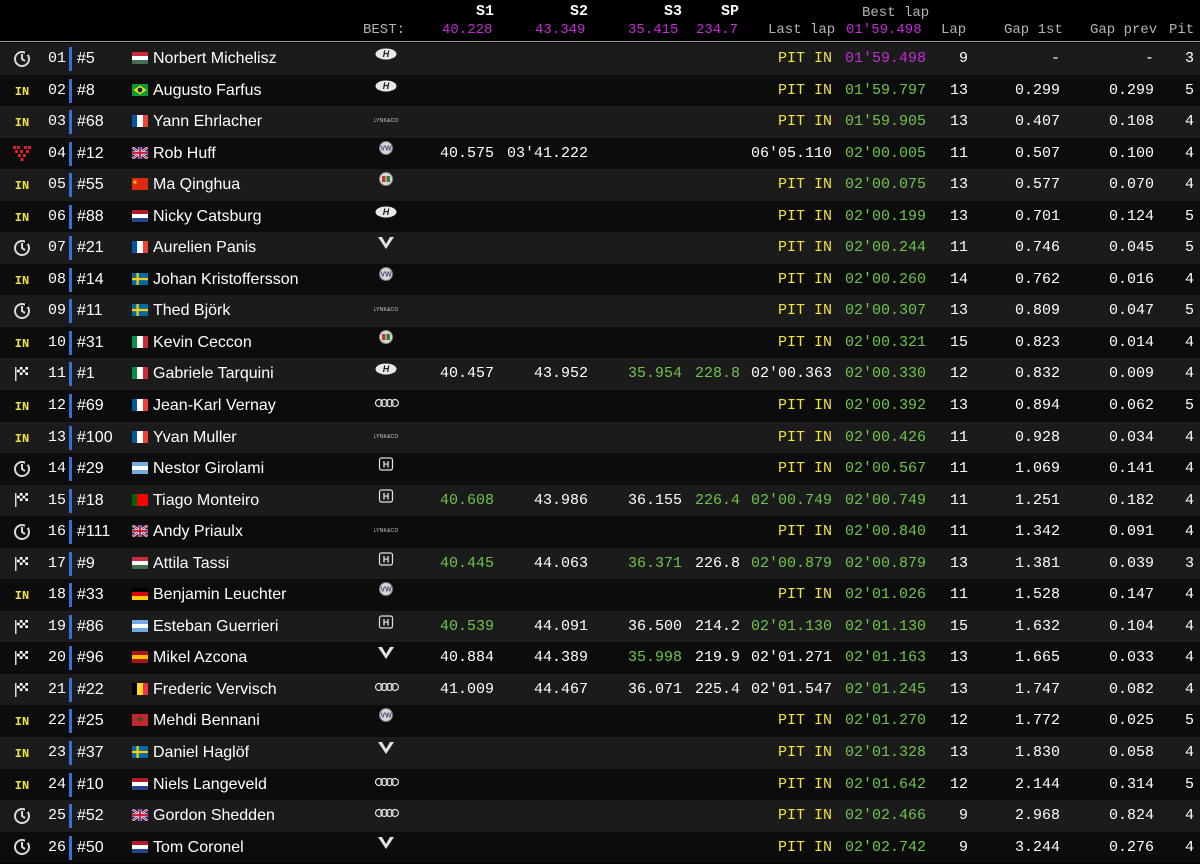  What do you see at coordinates (1189, 311) in the screenshot?
I see `pit-count: 5` at bounding box center [1189, 311].